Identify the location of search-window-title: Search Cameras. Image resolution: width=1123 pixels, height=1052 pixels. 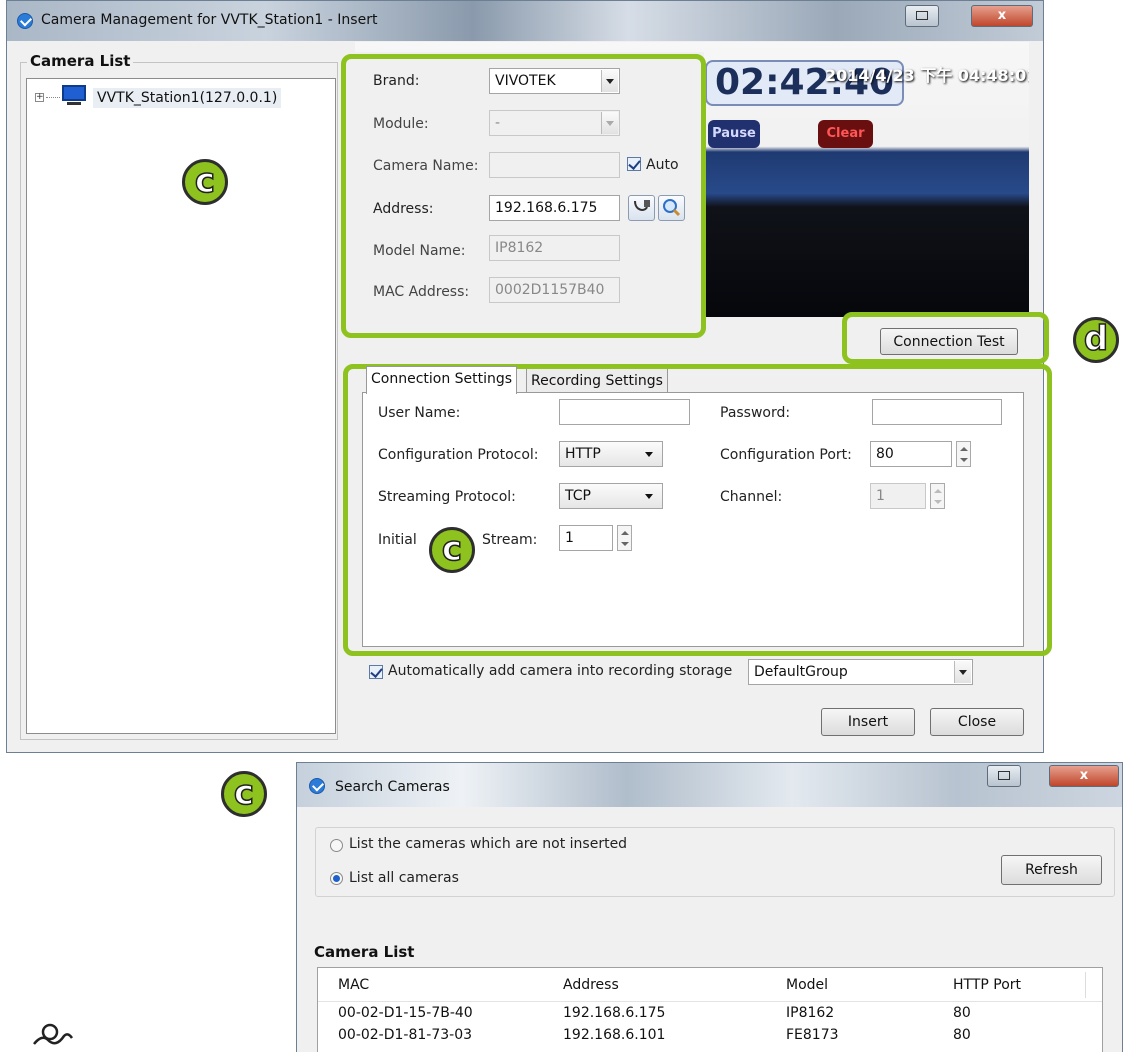
(392, 787).